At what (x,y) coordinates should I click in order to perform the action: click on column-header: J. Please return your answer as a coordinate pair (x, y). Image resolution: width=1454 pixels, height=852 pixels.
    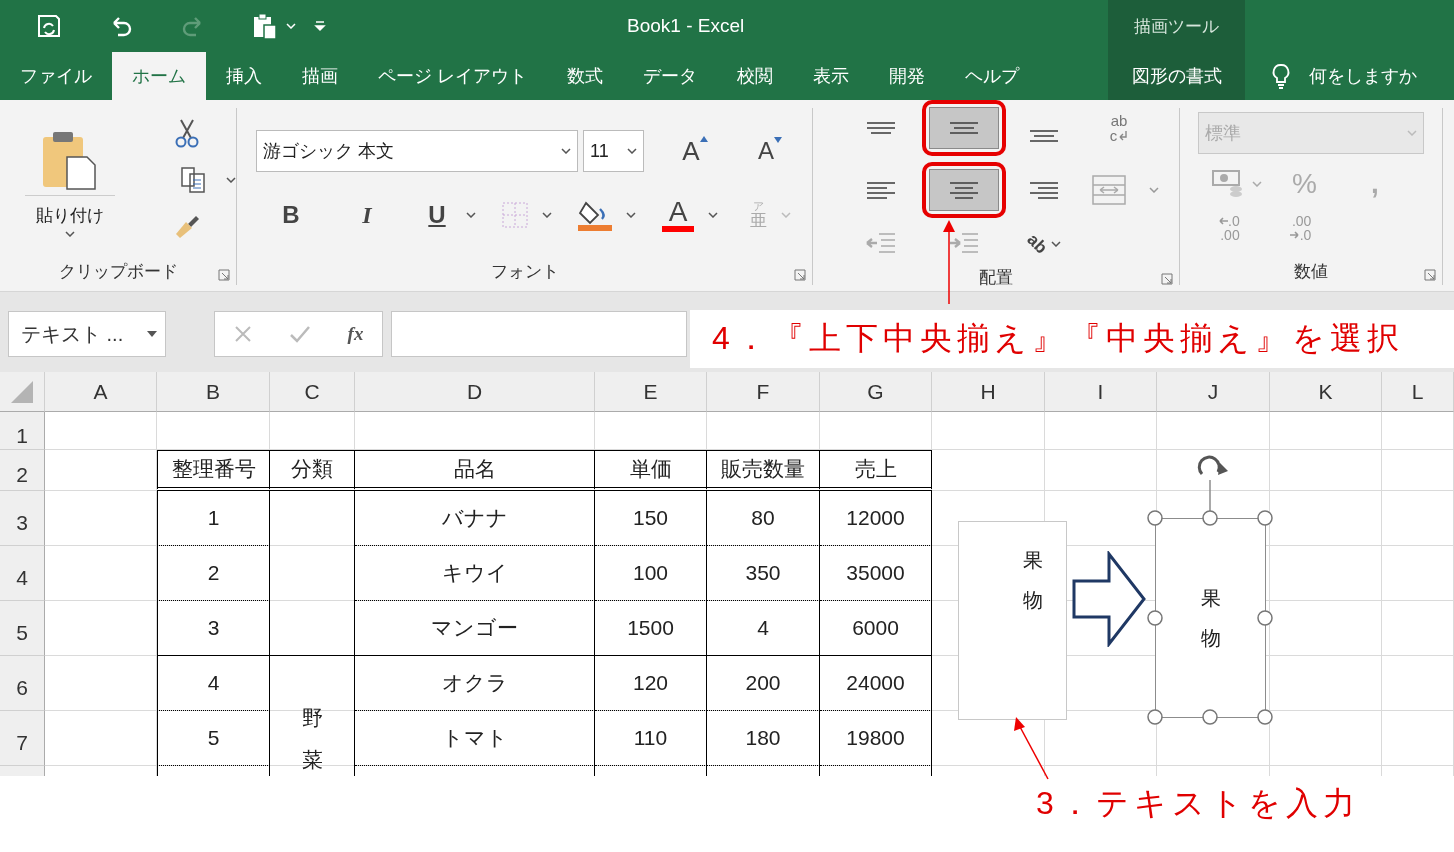
    Looking at the image, I should click on (1213, 392).